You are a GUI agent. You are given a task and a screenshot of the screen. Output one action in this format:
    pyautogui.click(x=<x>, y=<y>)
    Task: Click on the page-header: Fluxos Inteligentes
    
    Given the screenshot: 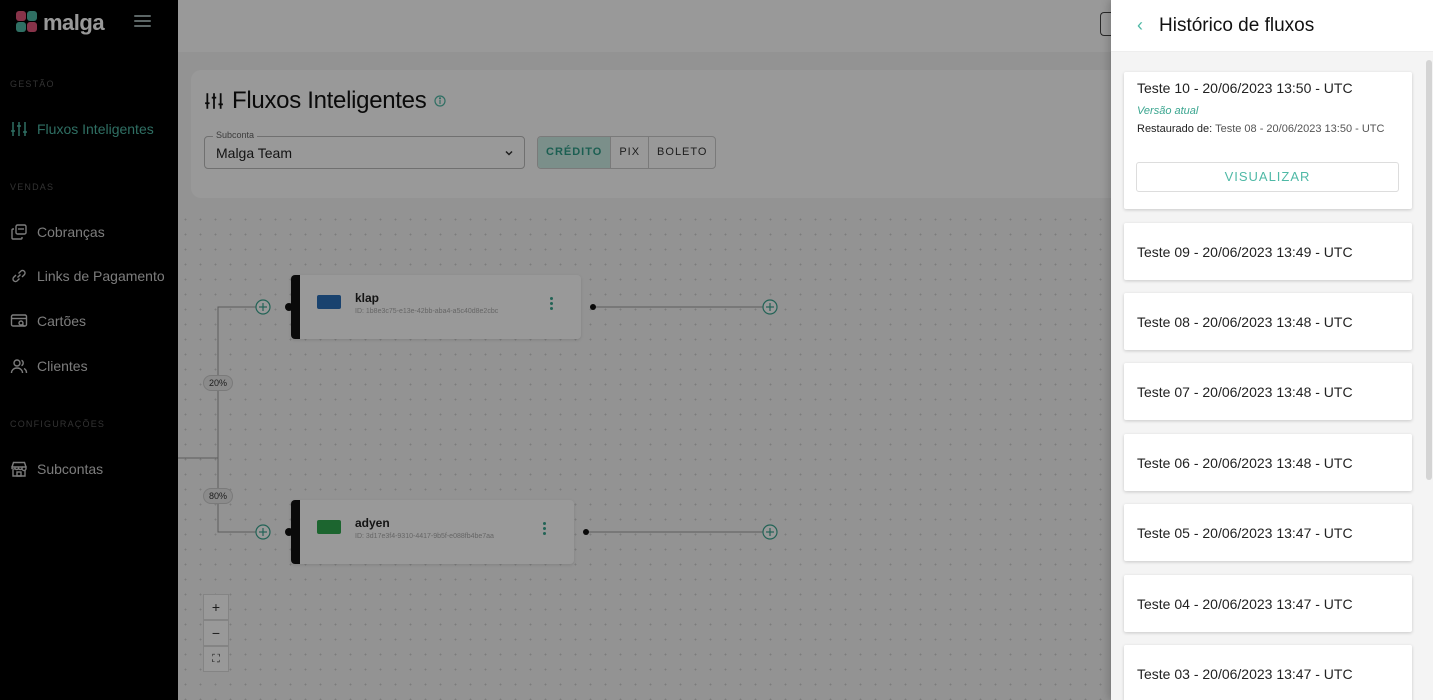 What is the action you would take?
    pyautogui.click(x=325, y=101)
    